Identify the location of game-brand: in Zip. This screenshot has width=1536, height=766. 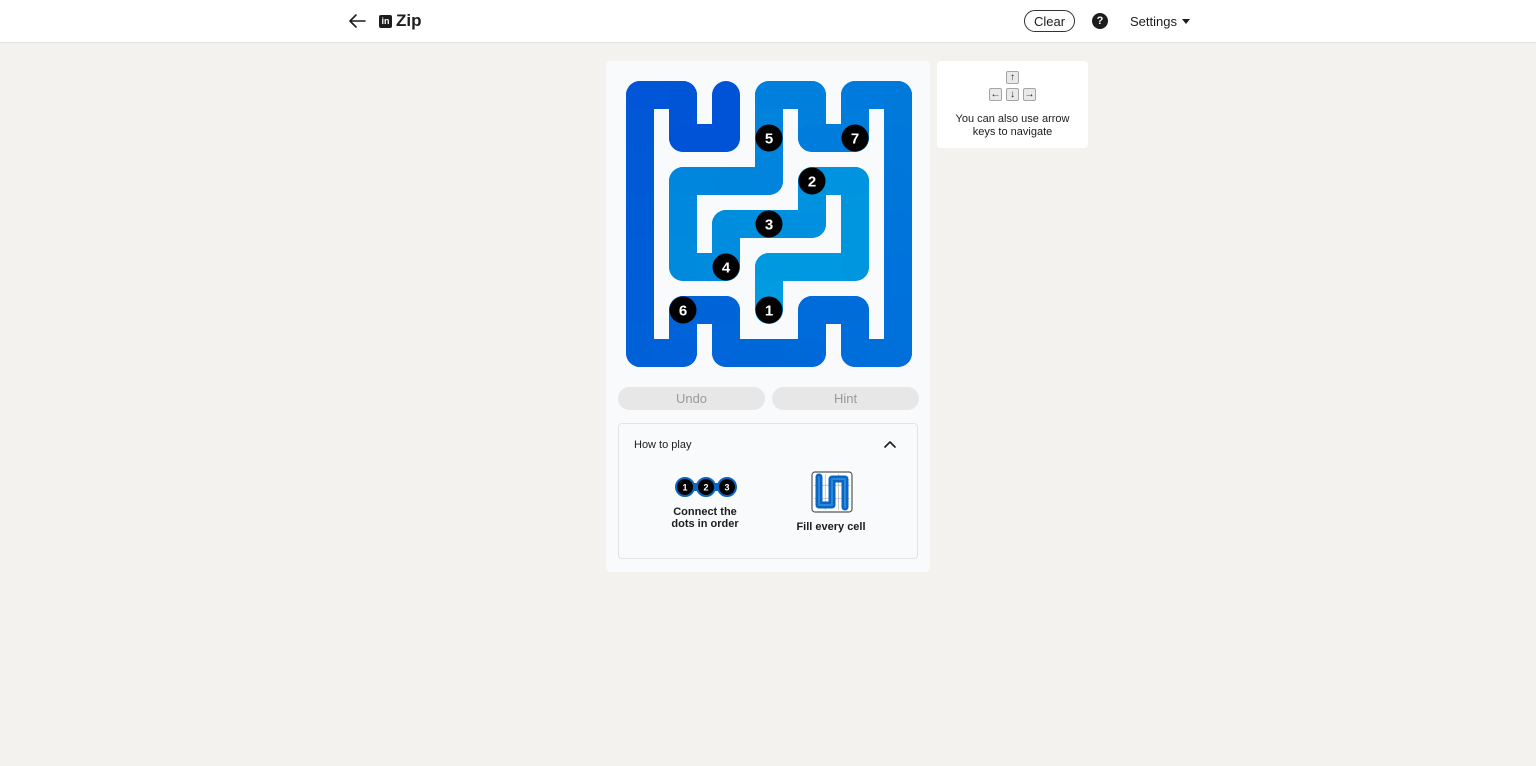
(400, 21).